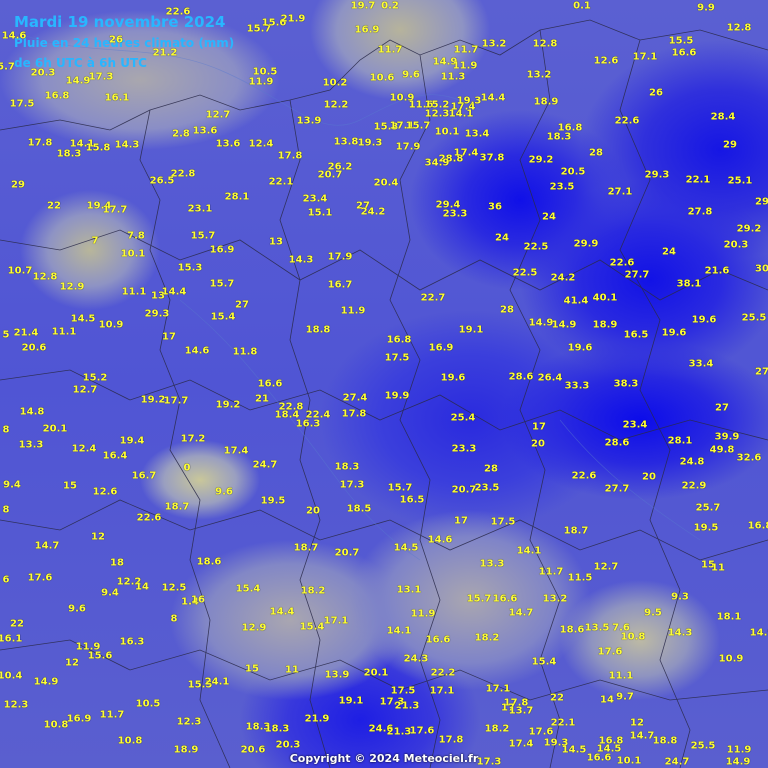 The width and height of the screenshot is (768, 768). Describe the element at coordinates (723, 117) in the screenshot. I see `station-value: 28.4` at that location.